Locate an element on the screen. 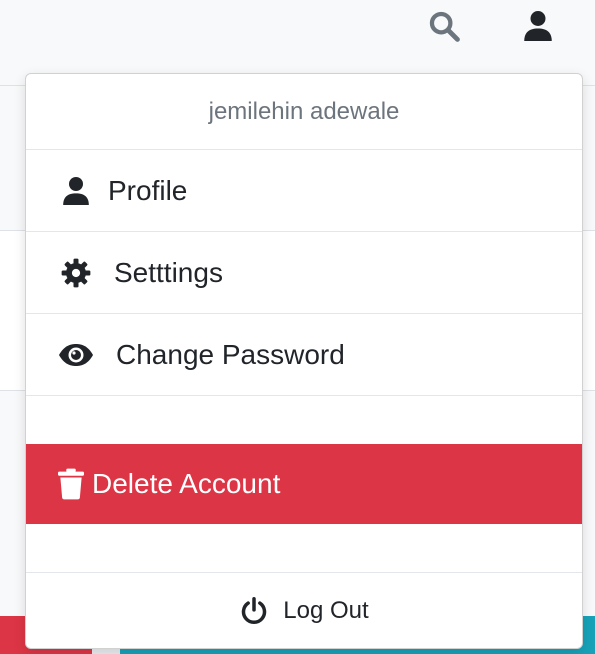 Image resolution: width=595 pixels, height=654 pixels. eye-icon is located at coordinates (76, 355).